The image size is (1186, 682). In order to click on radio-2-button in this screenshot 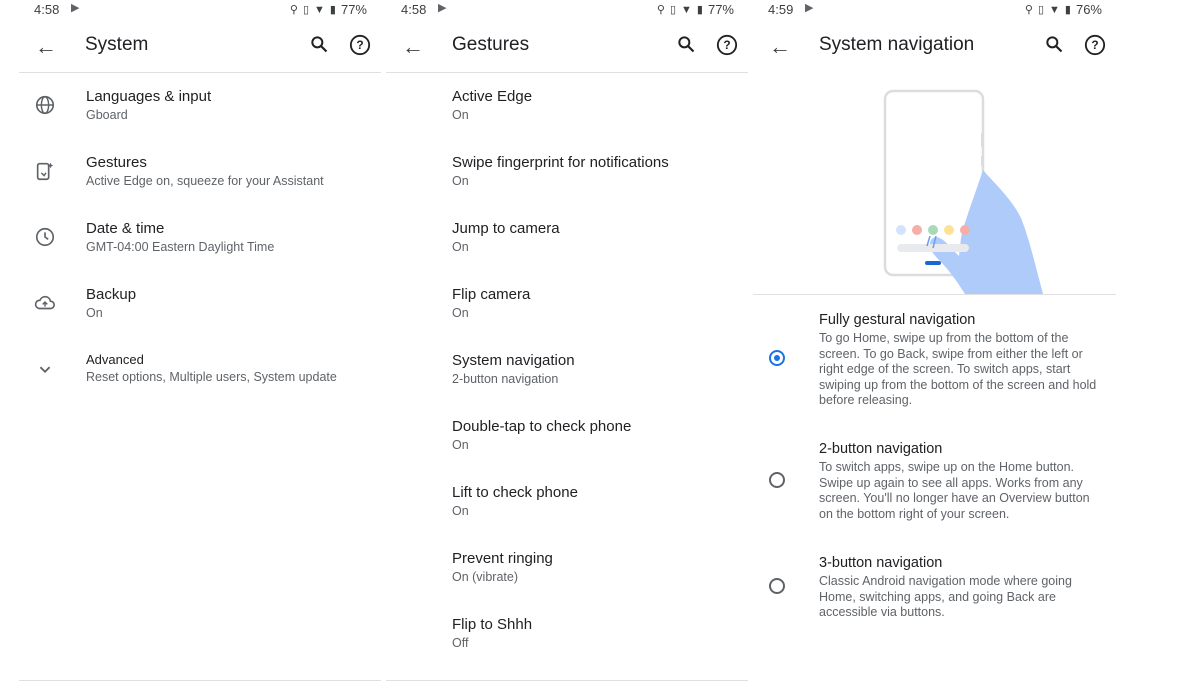, I will do `click(777, 480)`.